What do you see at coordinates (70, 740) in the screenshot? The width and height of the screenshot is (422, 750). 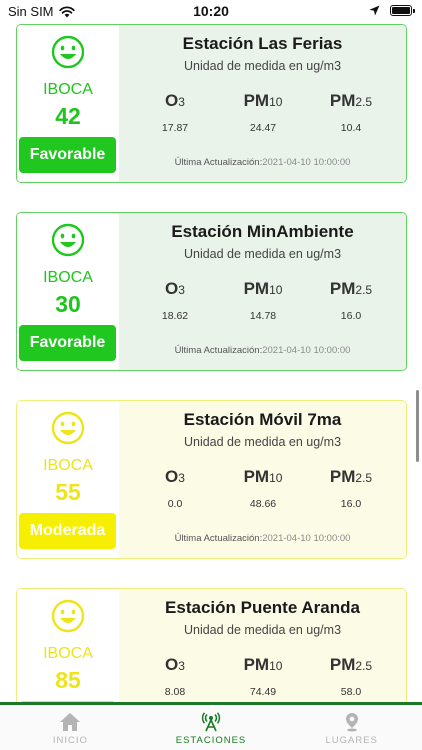 I see `tab-label: INICIO` at bounding box center [70, 740].